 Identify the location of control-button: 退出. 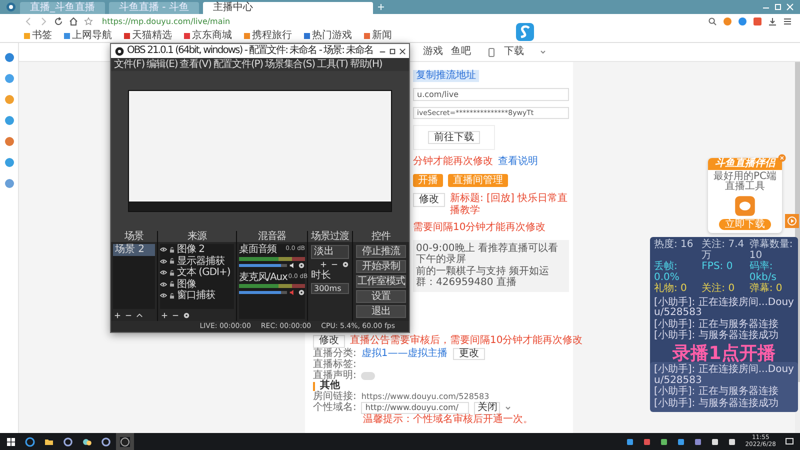
(381, 311).